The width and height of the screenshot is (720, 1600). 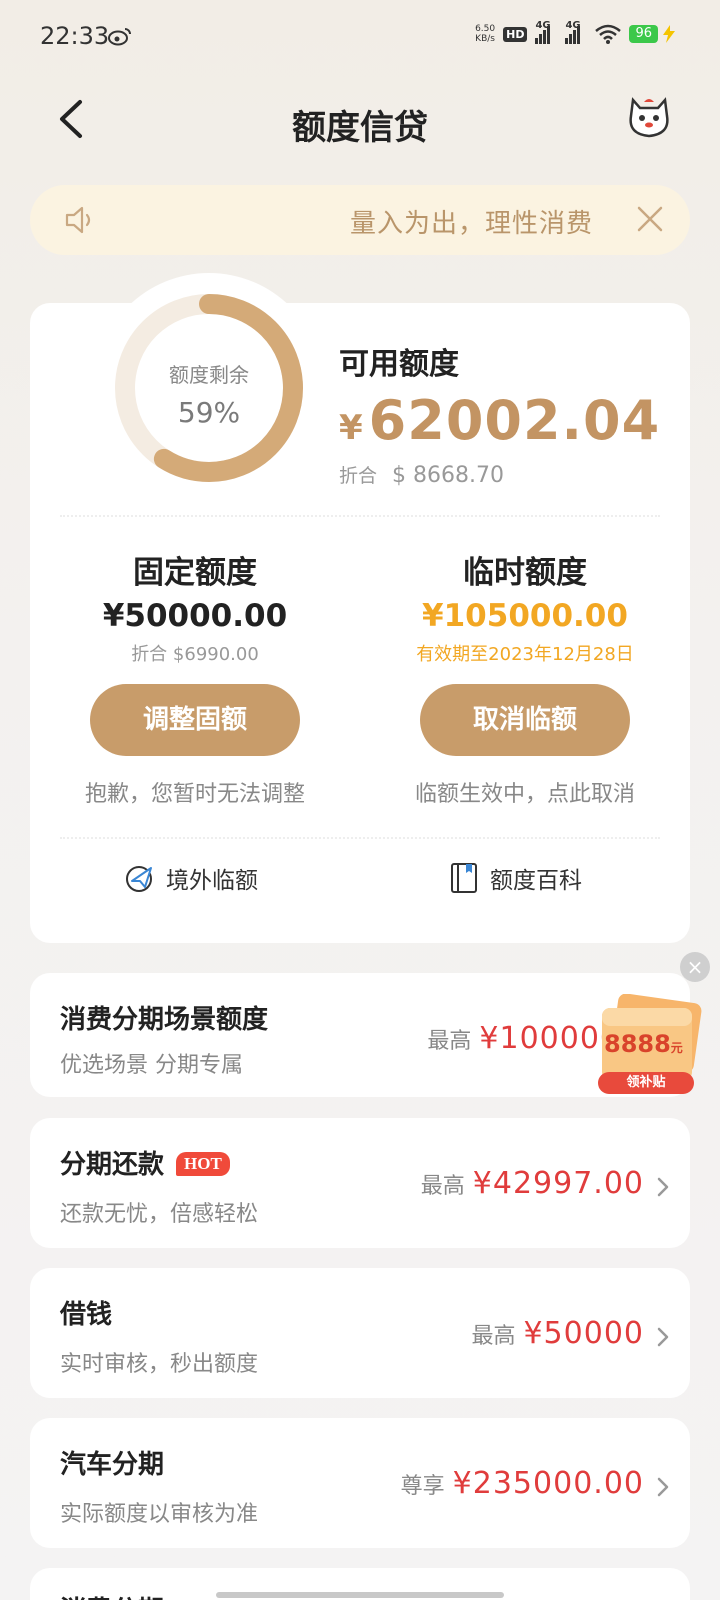 I want to click on battery-indicator: 96, so click(x=652, y=34).